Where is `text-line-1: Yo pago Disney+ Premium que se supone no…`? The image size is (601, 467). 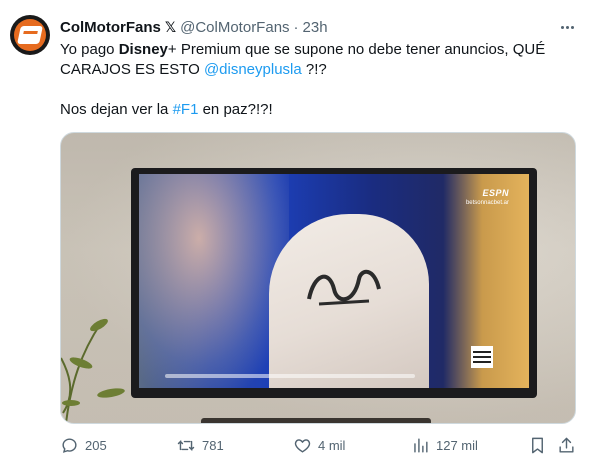 text-line-1: Yo pago Disney+ Premium que se supone no… is located at coordinates (320, 50).